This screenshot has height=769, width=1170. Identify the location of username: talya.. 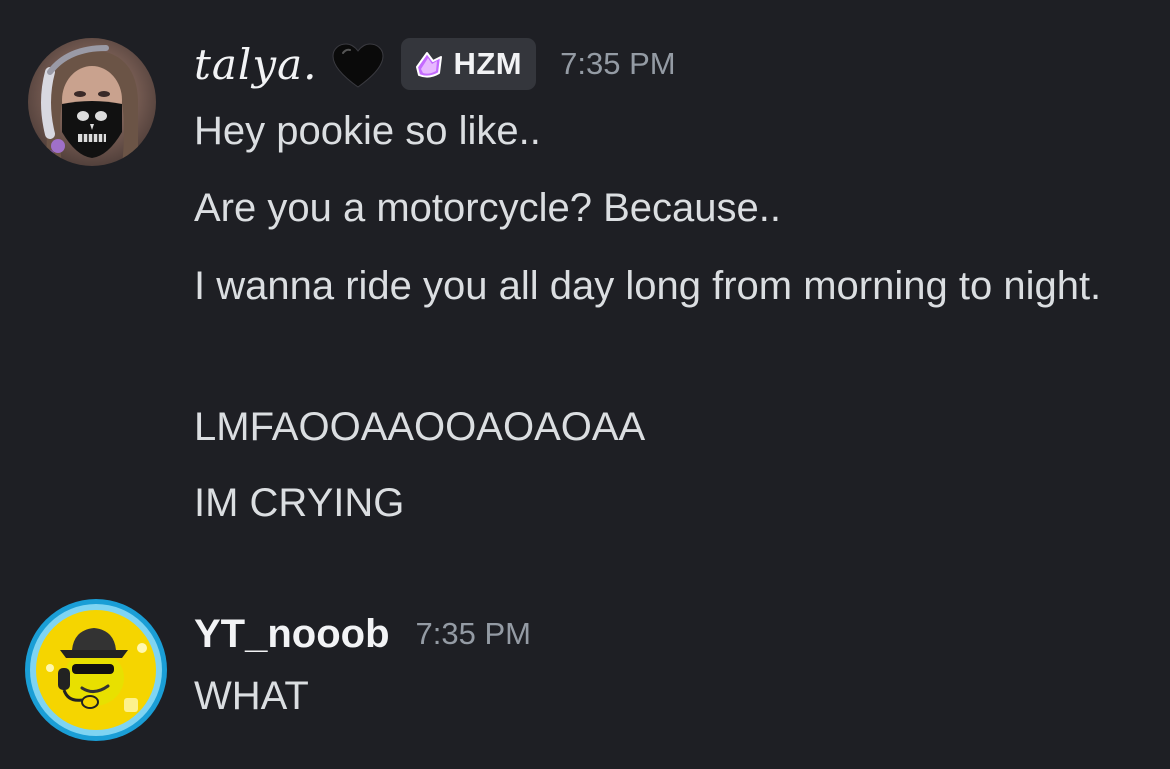
(255, 64).